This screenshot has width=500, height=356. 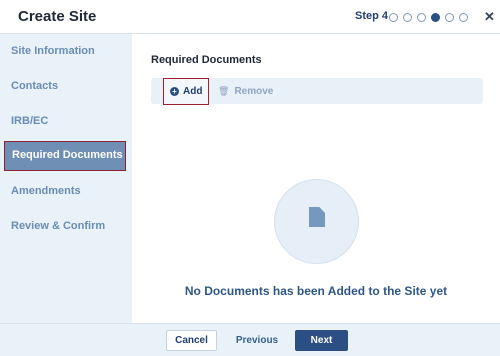 I want to click on dialog-title: Create Site, so click(x=57, y=16).